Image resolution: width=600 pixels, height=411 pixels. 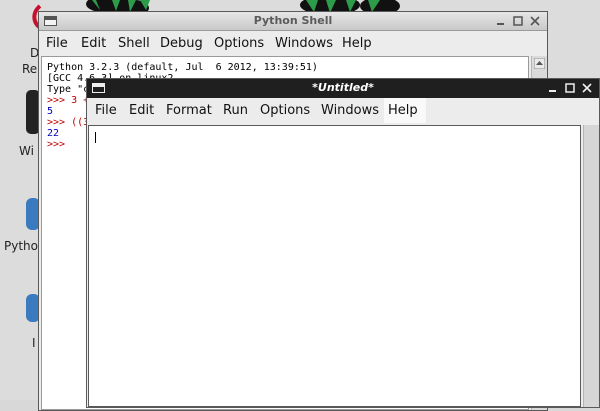 What do you see at coordinates (30, 69) in the screenshot?
I see `desktop-label-debian-2: Re` at bounding box center [30, 69].